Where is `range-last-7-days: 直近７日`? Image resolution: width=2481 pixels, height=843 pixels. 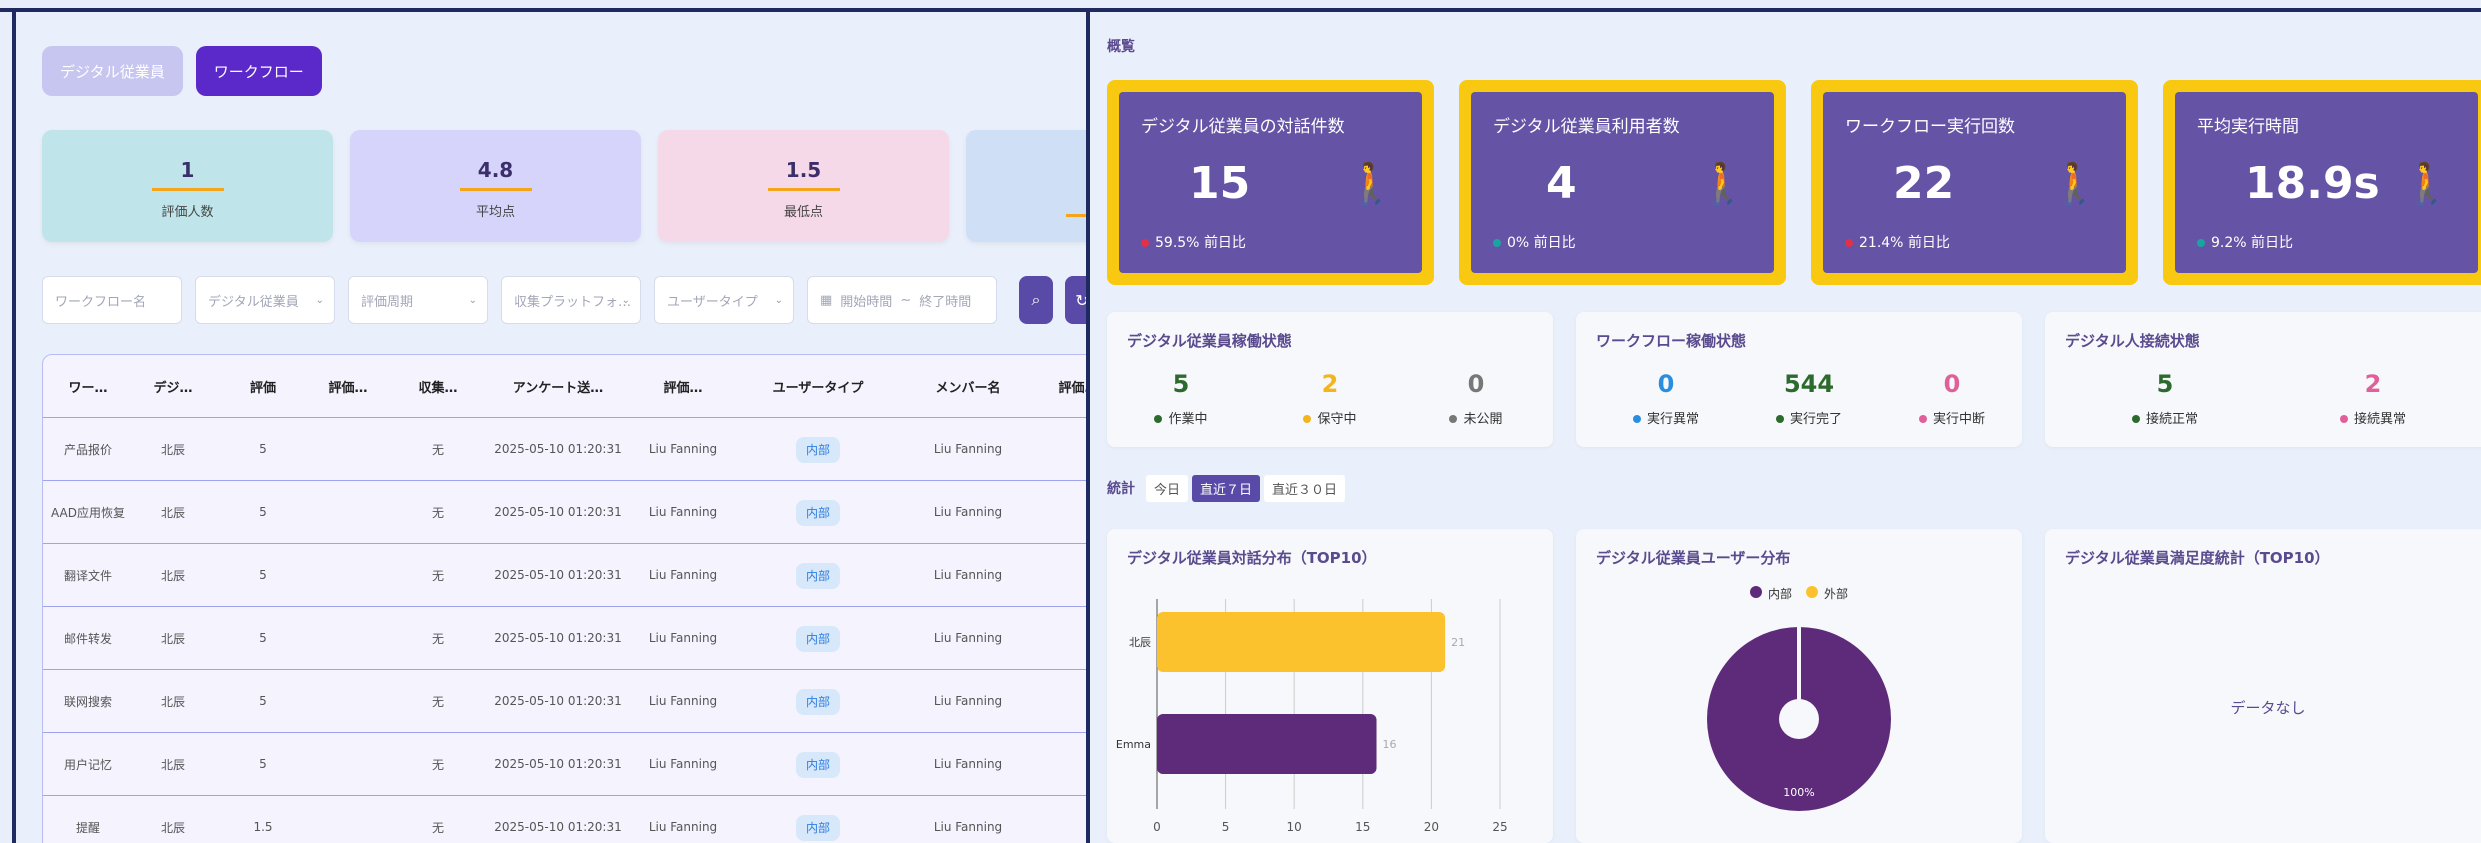
range-last-7-days: 直近７日 is located at coordinates (1226, 488).